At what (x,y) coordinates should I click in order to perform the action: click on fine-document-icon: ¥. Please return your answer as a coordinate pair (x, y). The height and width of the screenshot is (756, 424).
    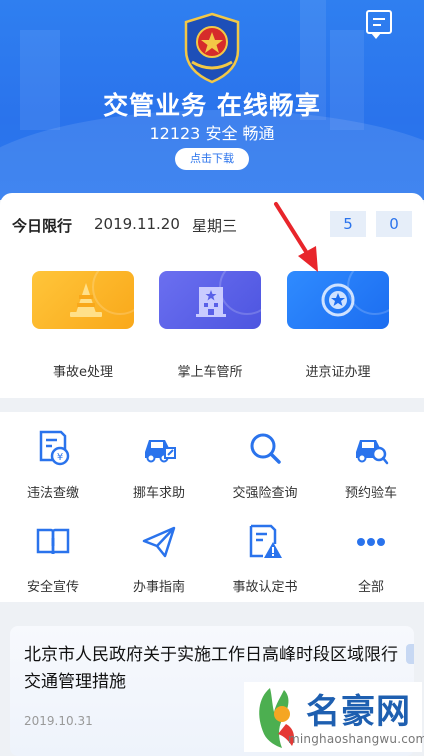
    Looking at the image, I should click on (54, 448).